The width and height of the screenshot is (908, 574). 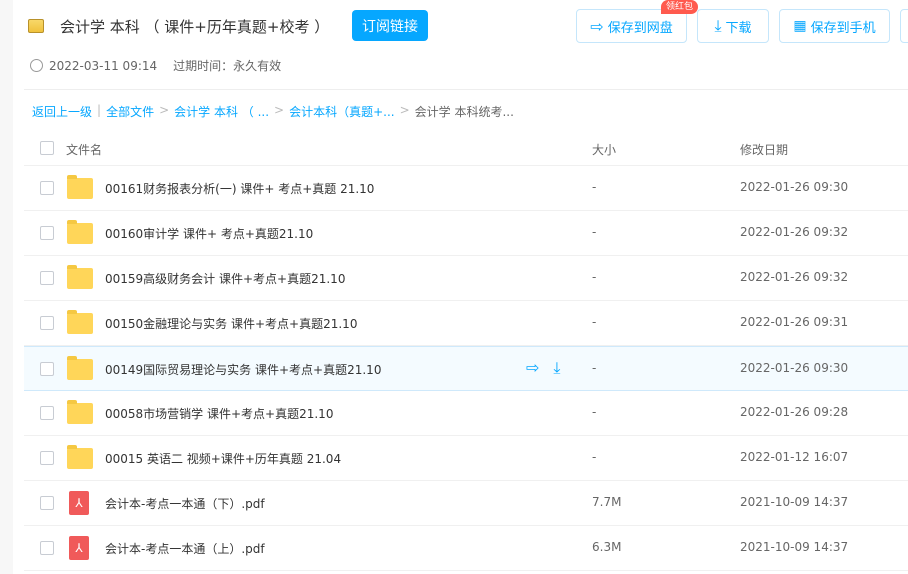 What do you see at coordinates (6, 287) in the screenshot?
I see `left-gutter` at bounding box center [6, 287].